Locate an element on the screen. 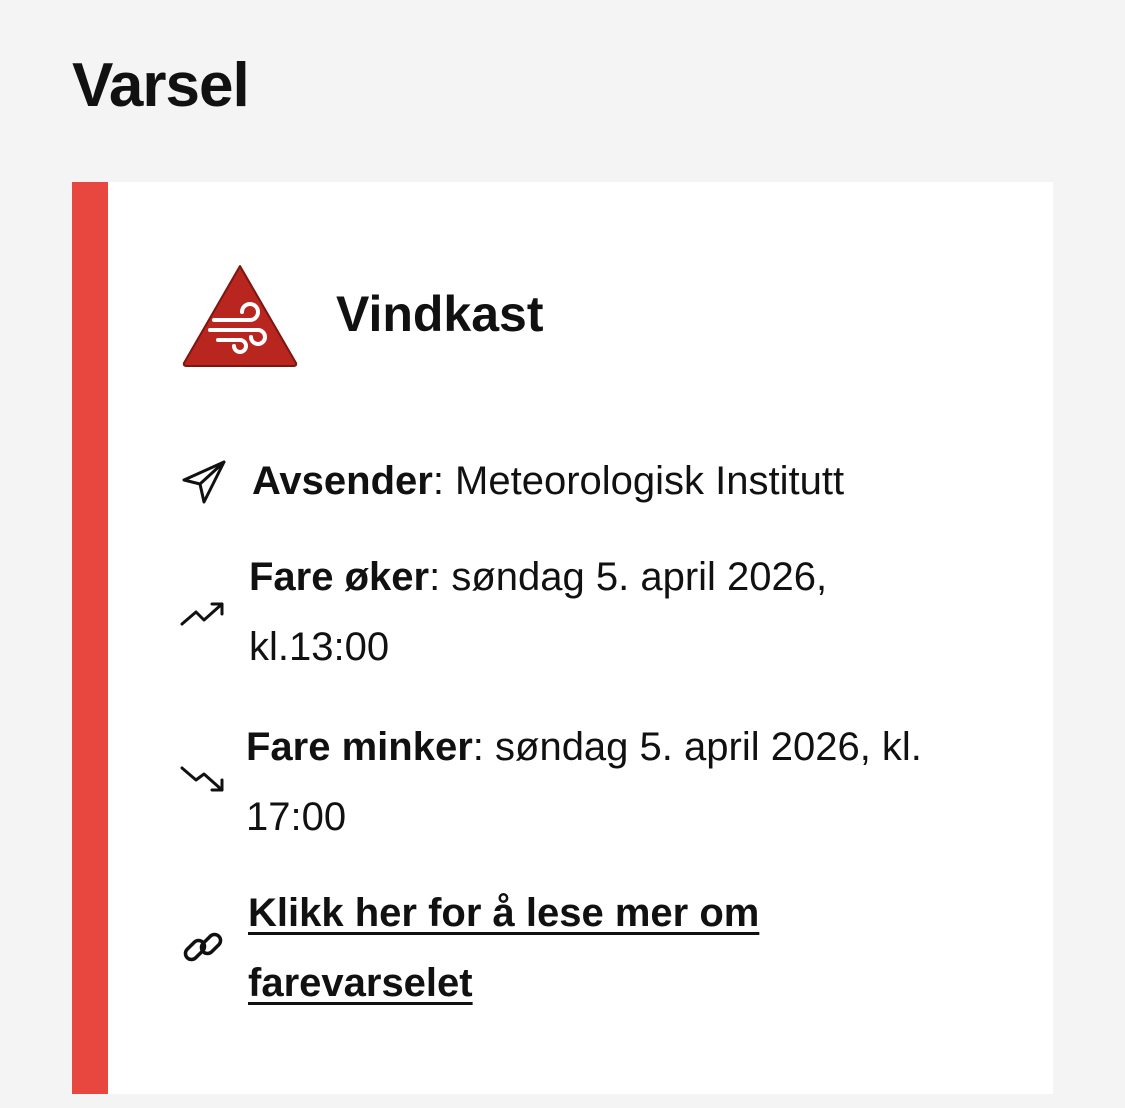  link-icon is located at coordinates (203, 947).